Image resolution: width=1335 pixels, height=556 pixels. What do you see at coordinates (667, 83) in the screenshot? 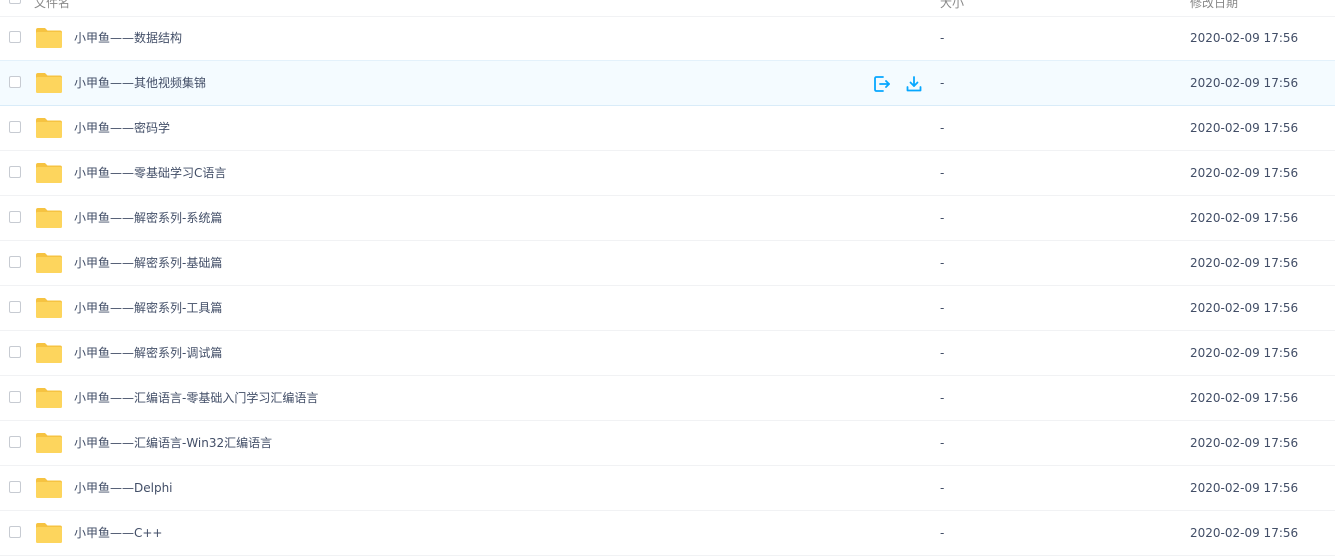
I see `file-row: 小甲鱼——其他视频集锦 - 2020-02-09 17:56` at bounding box center [667, 83].